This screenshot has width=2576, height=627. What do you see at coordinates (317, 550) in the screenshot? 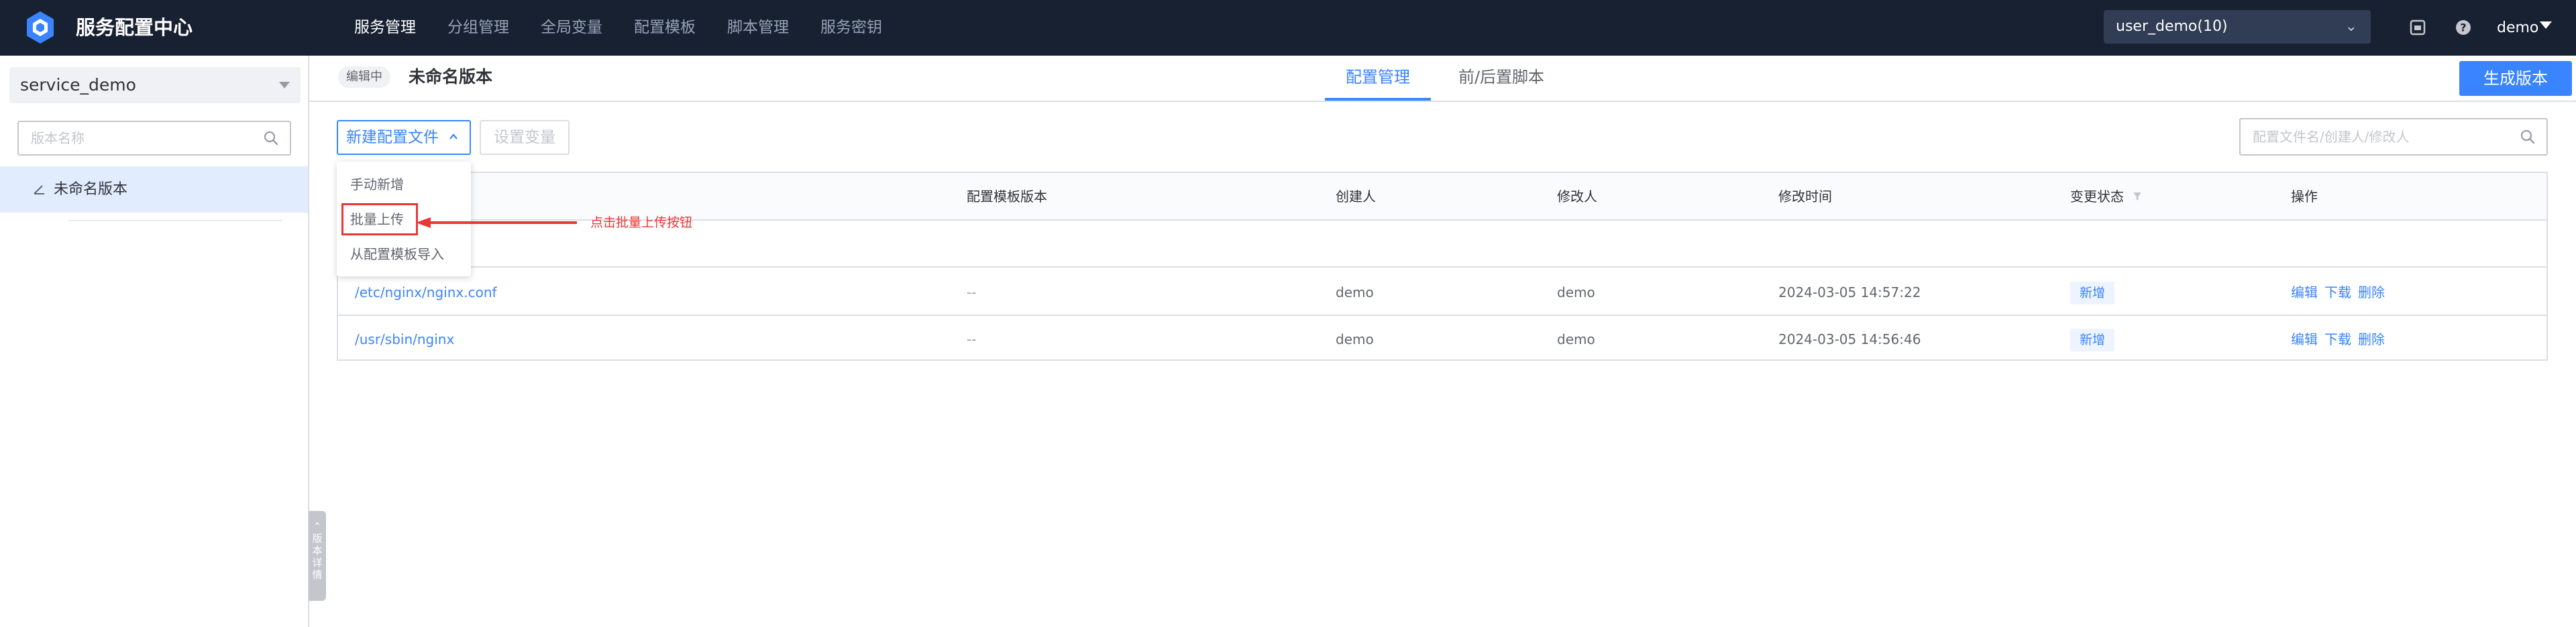
I see `version-detail-toggle-label: ⌃版本详情` at bounding box center [317, 550].